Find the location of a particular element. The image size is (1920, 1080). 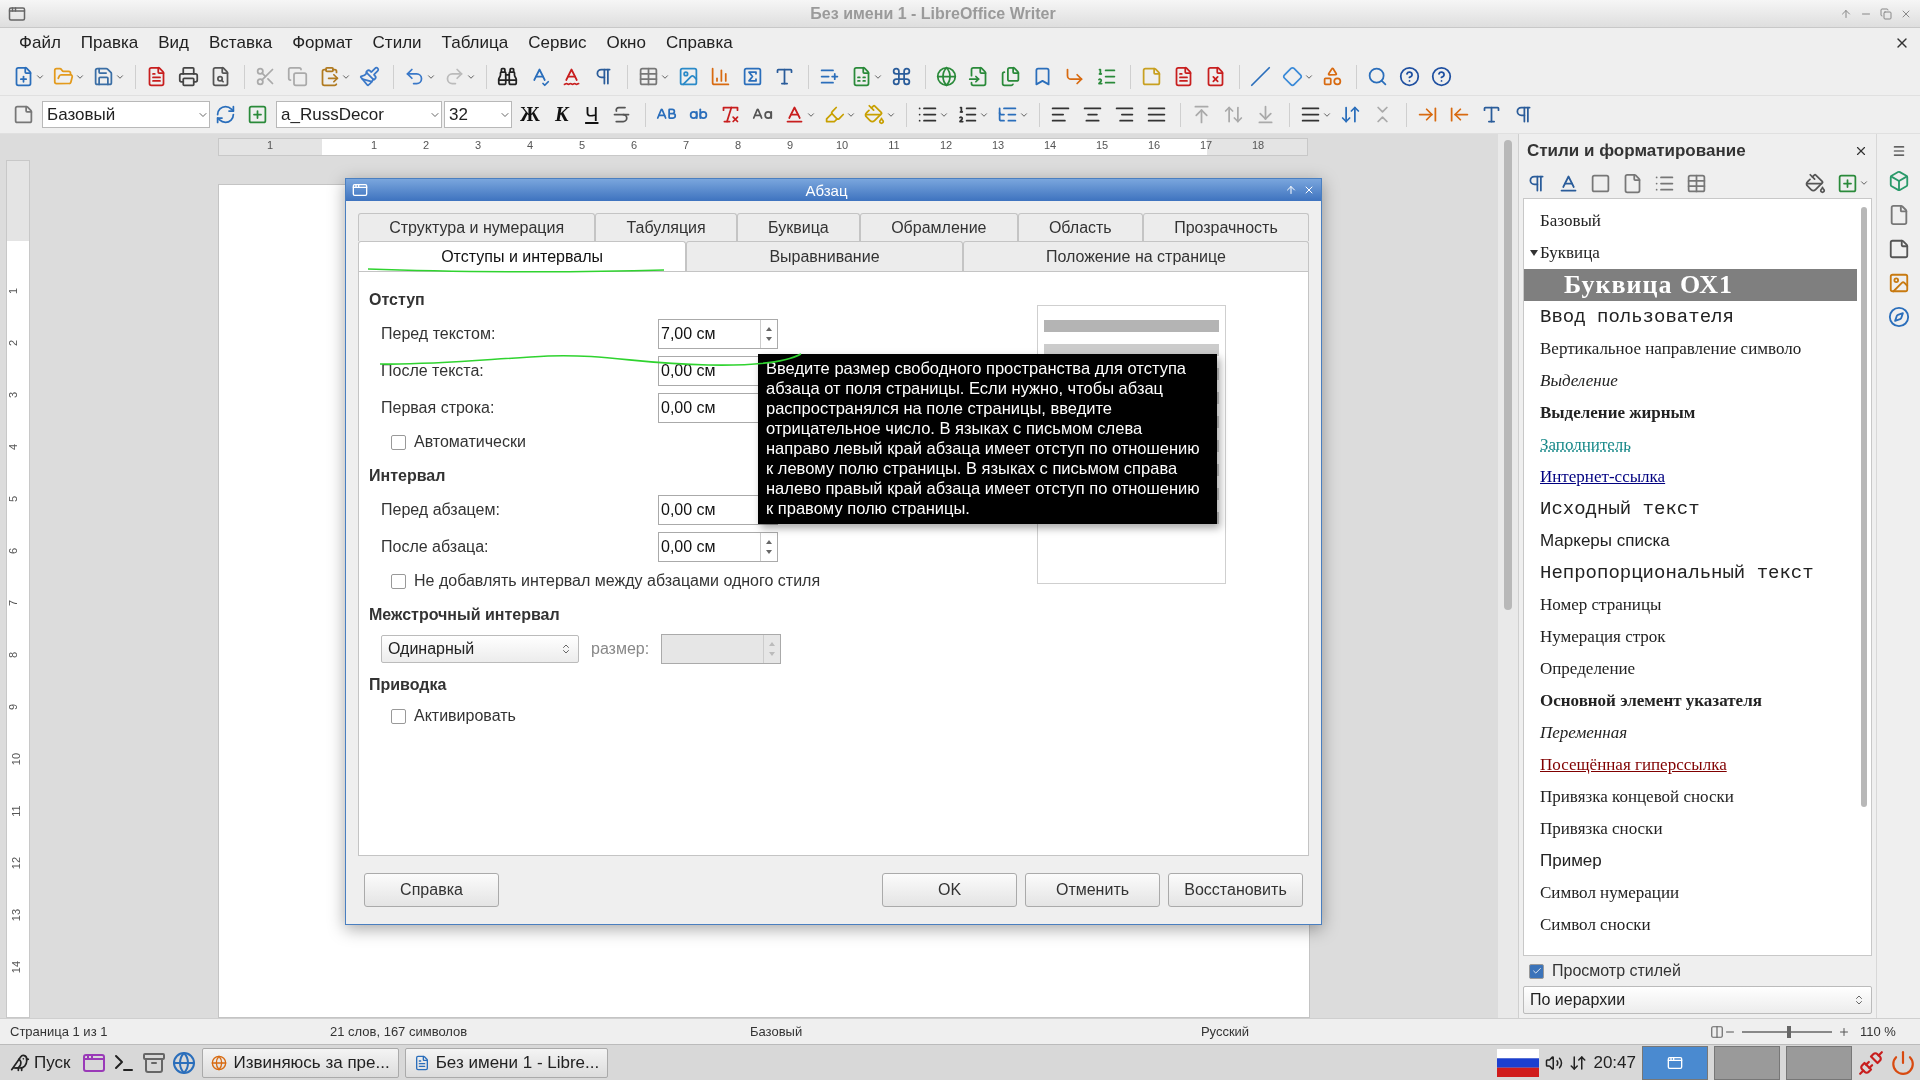

field-label: Первая строка: is located at coordinates (438, 407).